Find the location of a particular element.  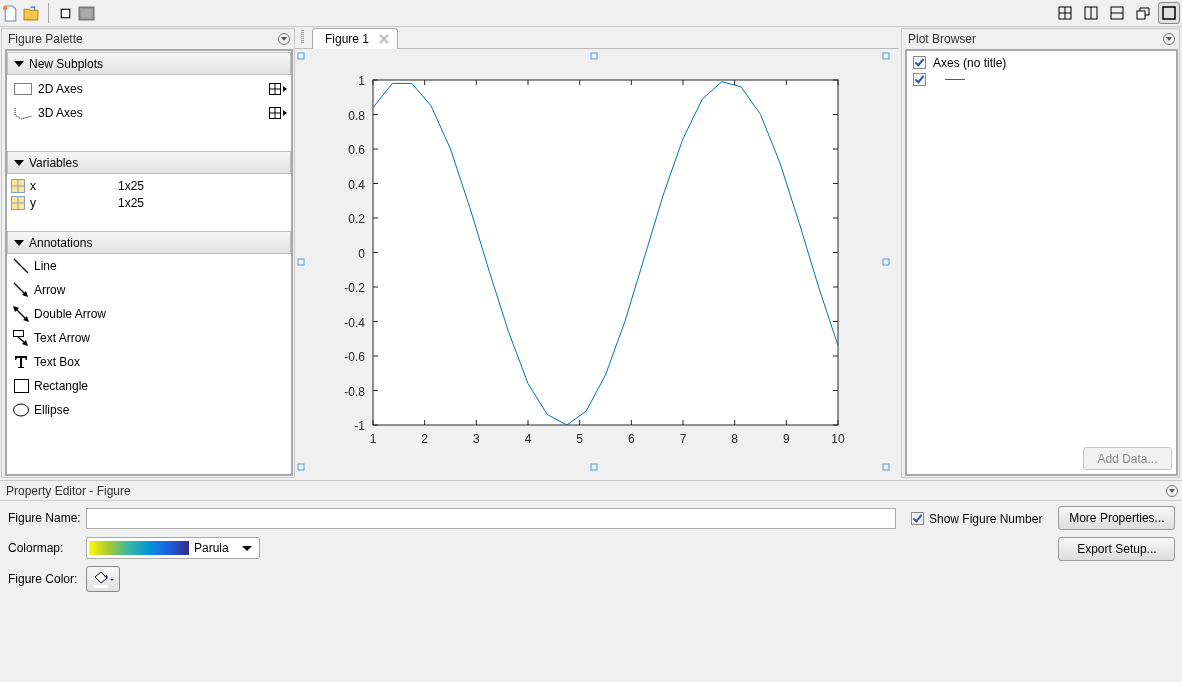

x-tick-label: 7 is located at coordinates (683, 439).